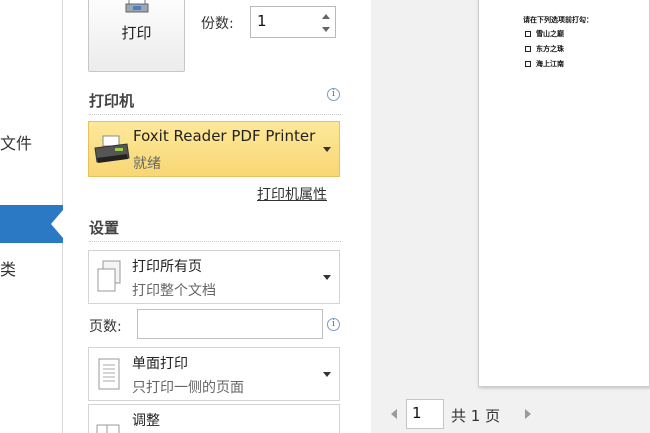  I want to click on print-button: 打印, so click(136, 36).